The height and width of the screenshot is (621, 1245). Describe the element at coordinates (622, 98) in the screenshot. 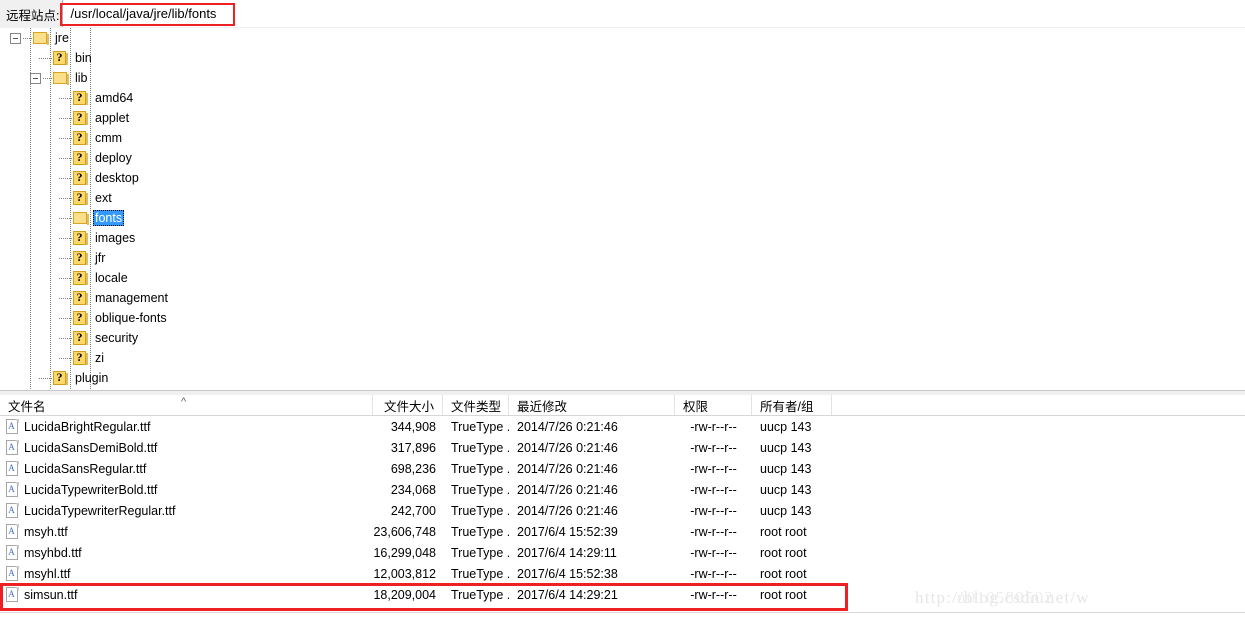

I see `tree-item-amd64: ? amd64` at that location.